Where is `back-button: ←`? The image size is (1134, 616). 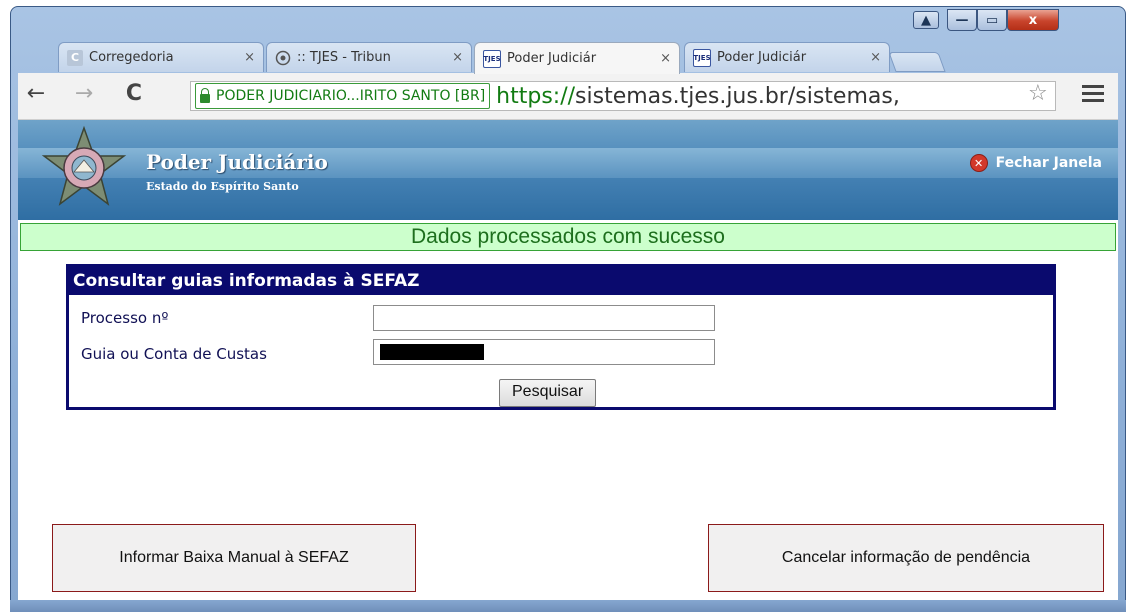 back-button: ← is located at coordinates (36, 93).